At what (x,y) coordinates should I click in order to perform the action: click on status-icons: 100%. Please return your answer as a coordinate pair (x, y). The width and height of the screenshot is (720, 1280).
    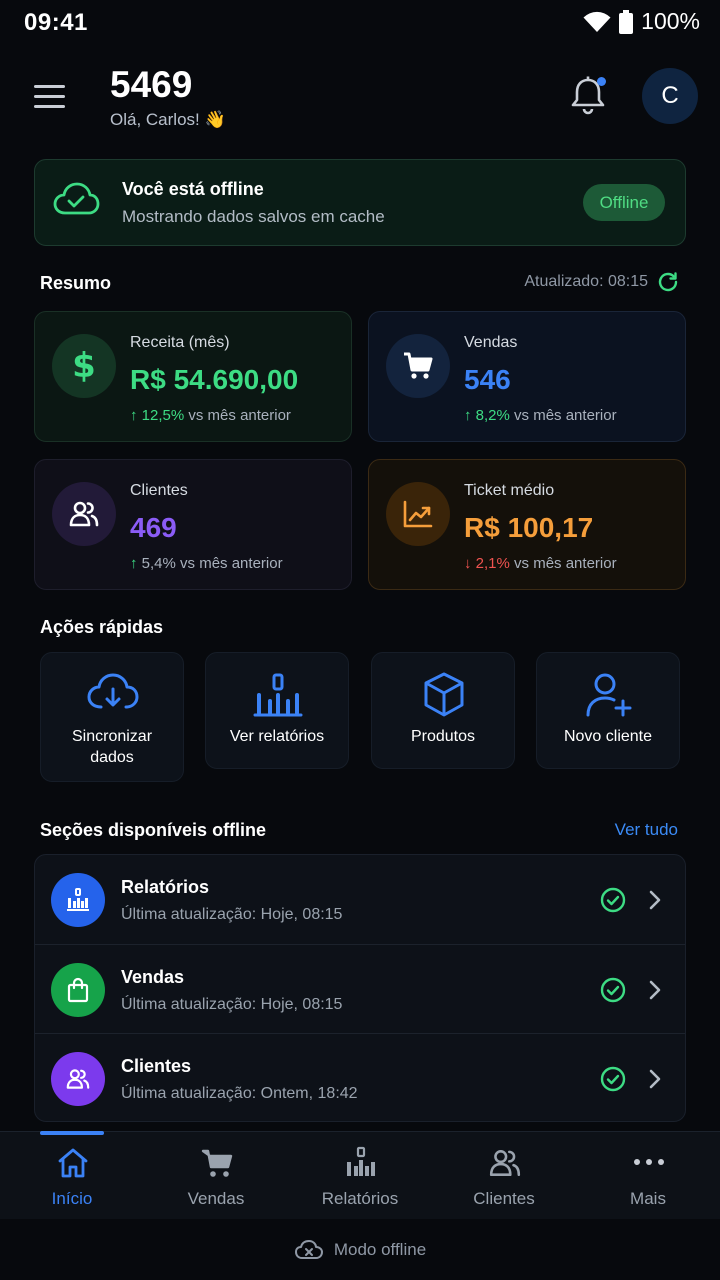
    Looking at the image, I should click on (641, 21).